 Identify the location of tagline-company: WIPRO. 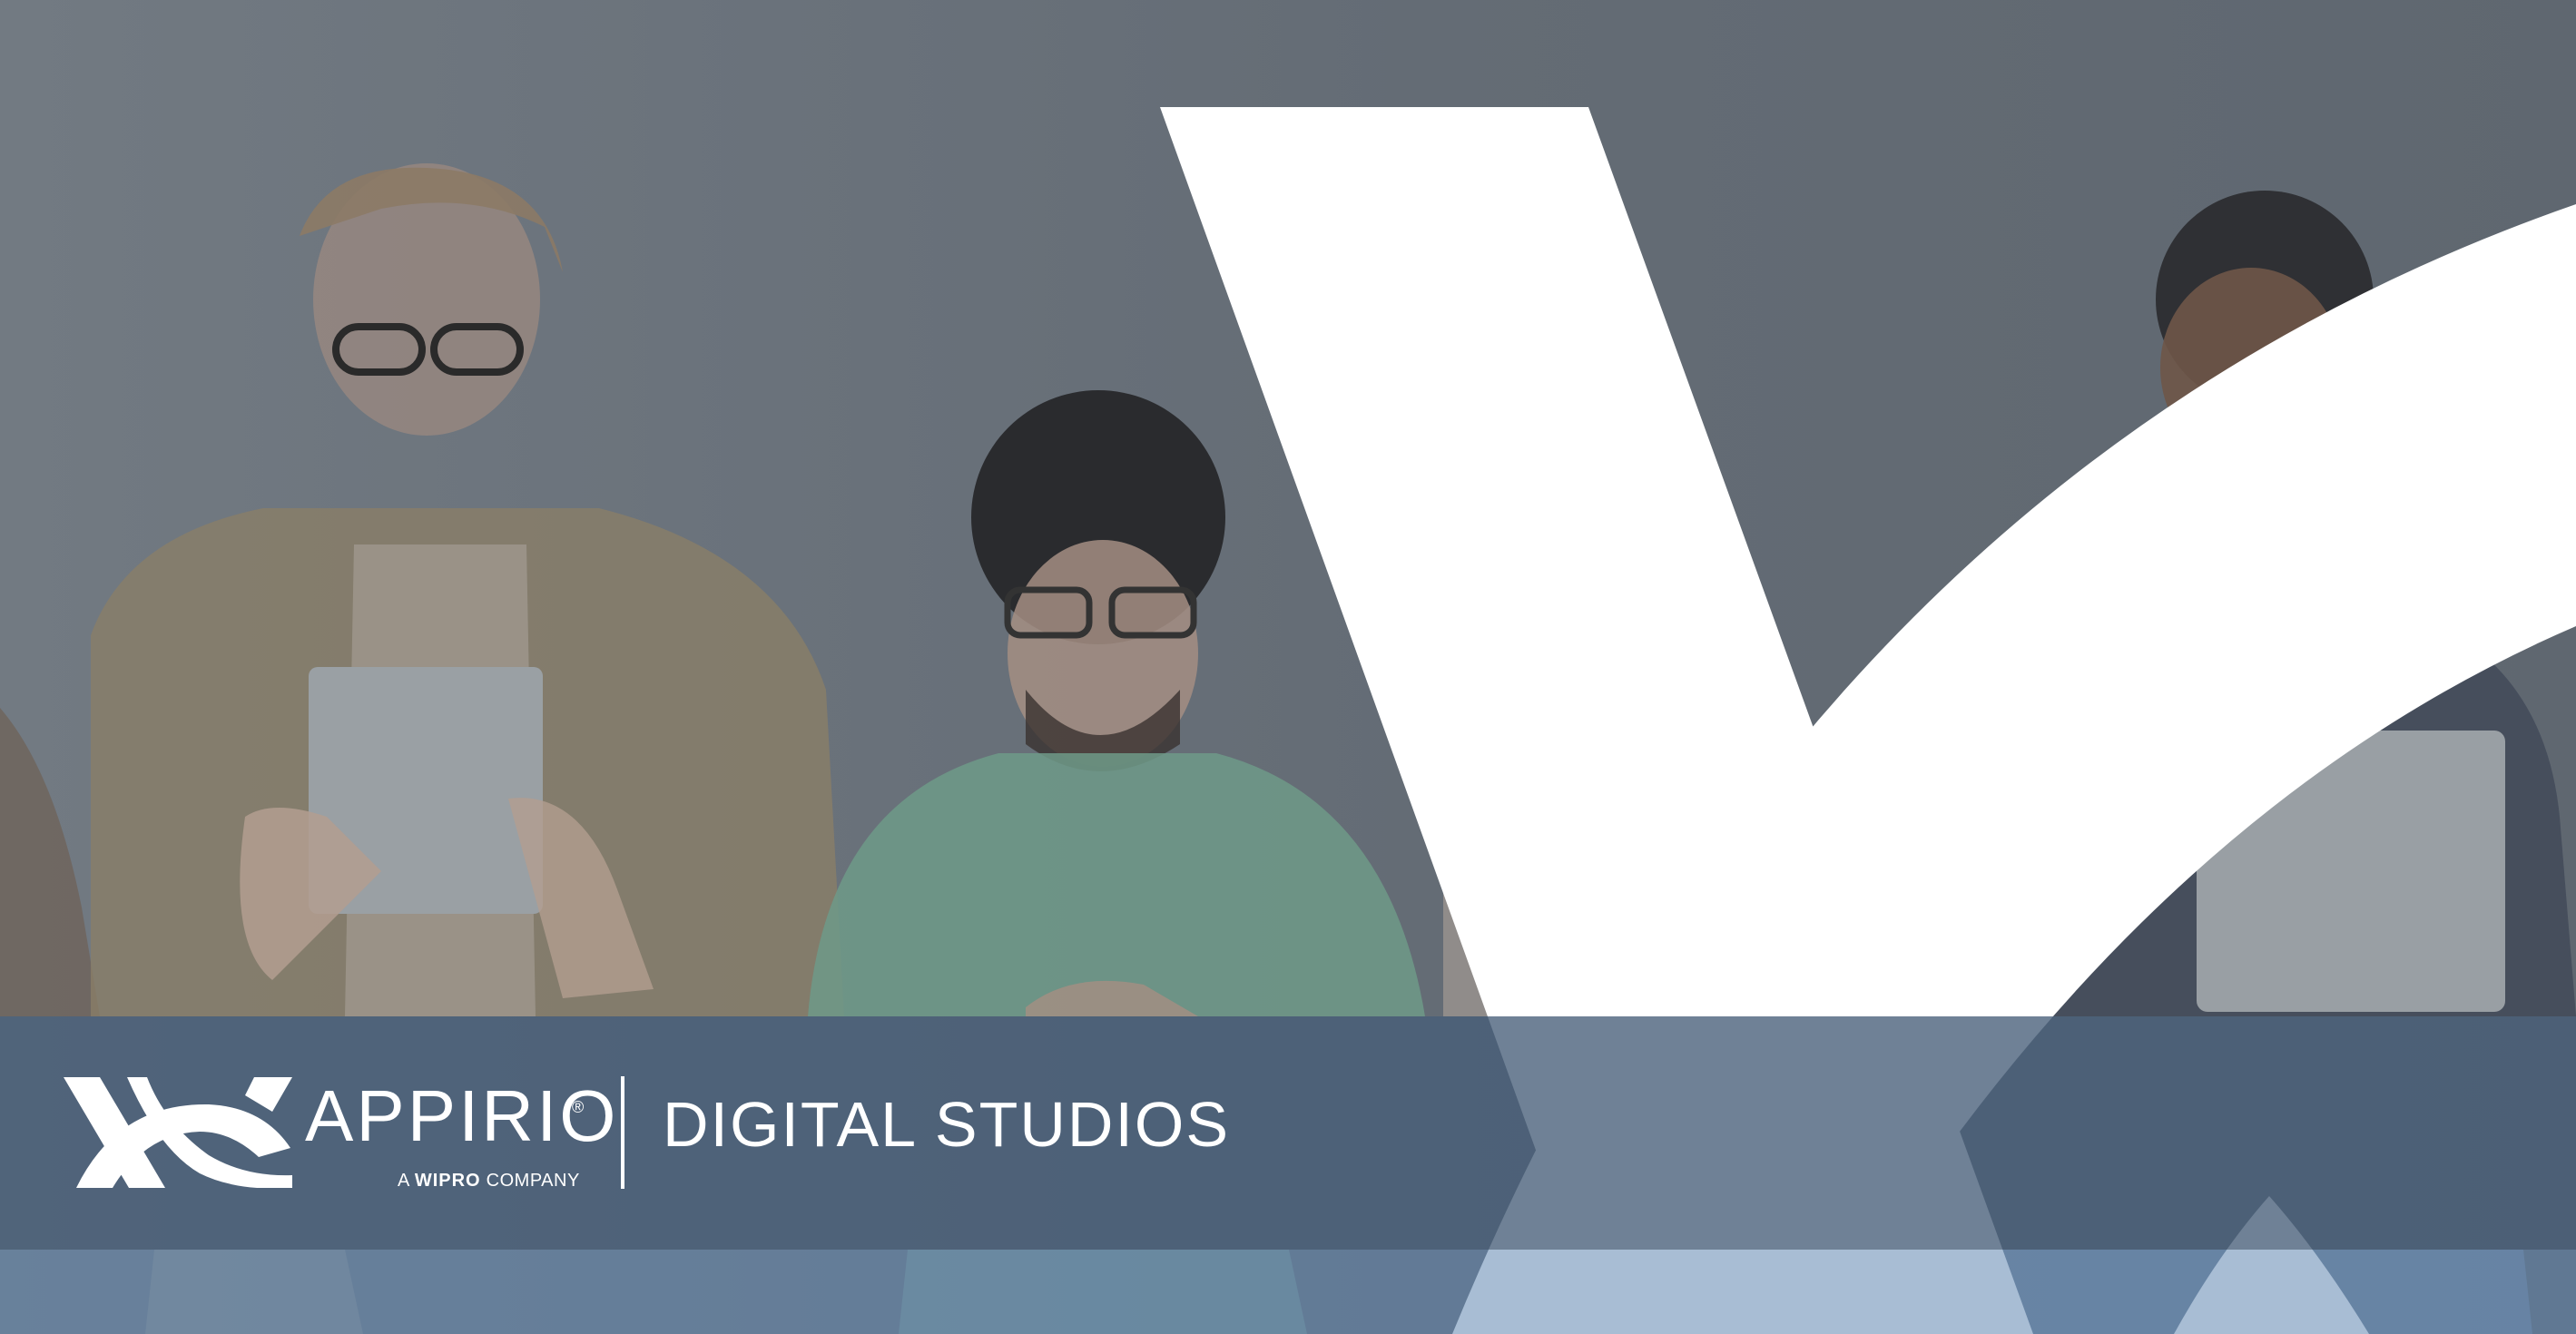
(447, 1181).